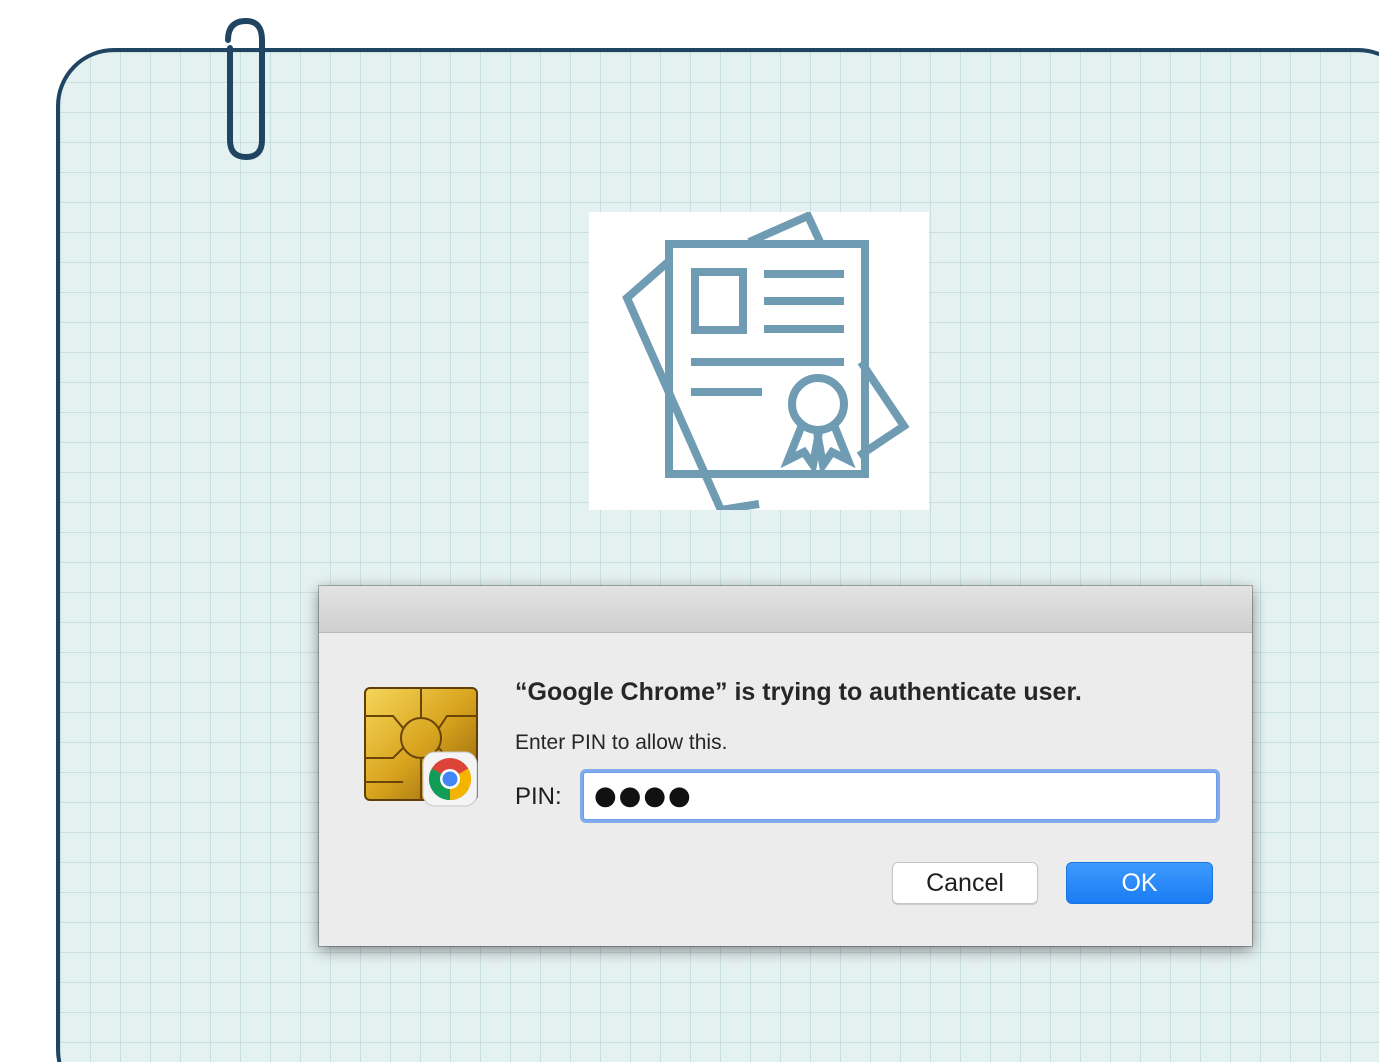 The height and width of the screenshot is (1062, 1379). Describe the element at coordinates (900, 796) in the screenshot. I see `pin-input: ●●●●` at that location.